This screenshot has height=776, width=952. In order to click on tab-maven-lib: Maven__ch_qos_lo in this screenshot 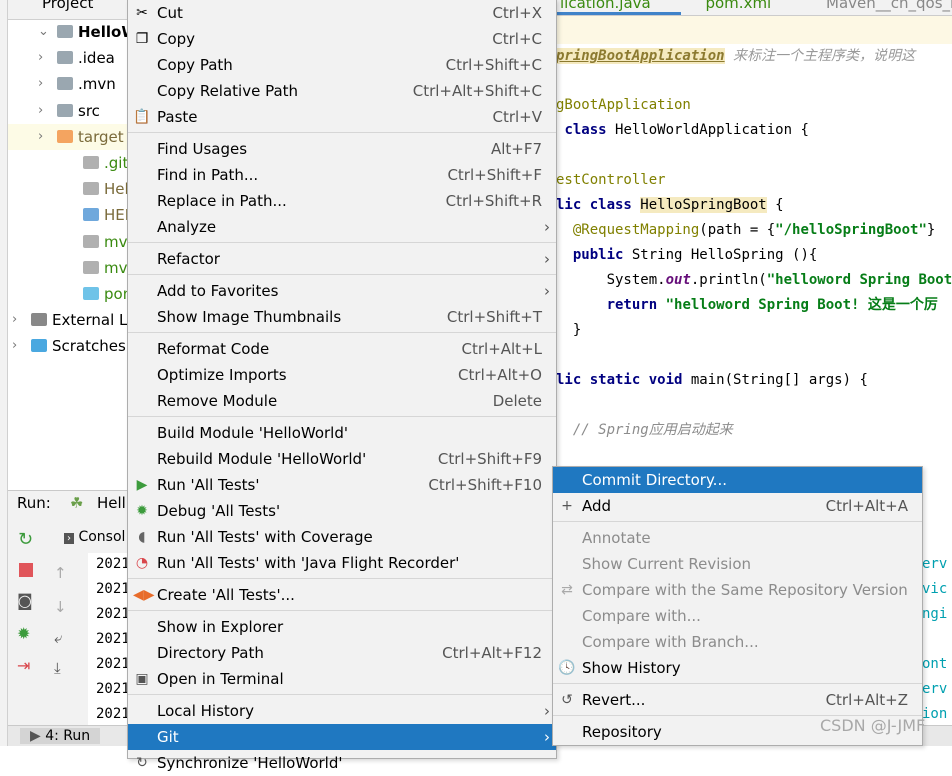, I will do `click(879, 6)`.